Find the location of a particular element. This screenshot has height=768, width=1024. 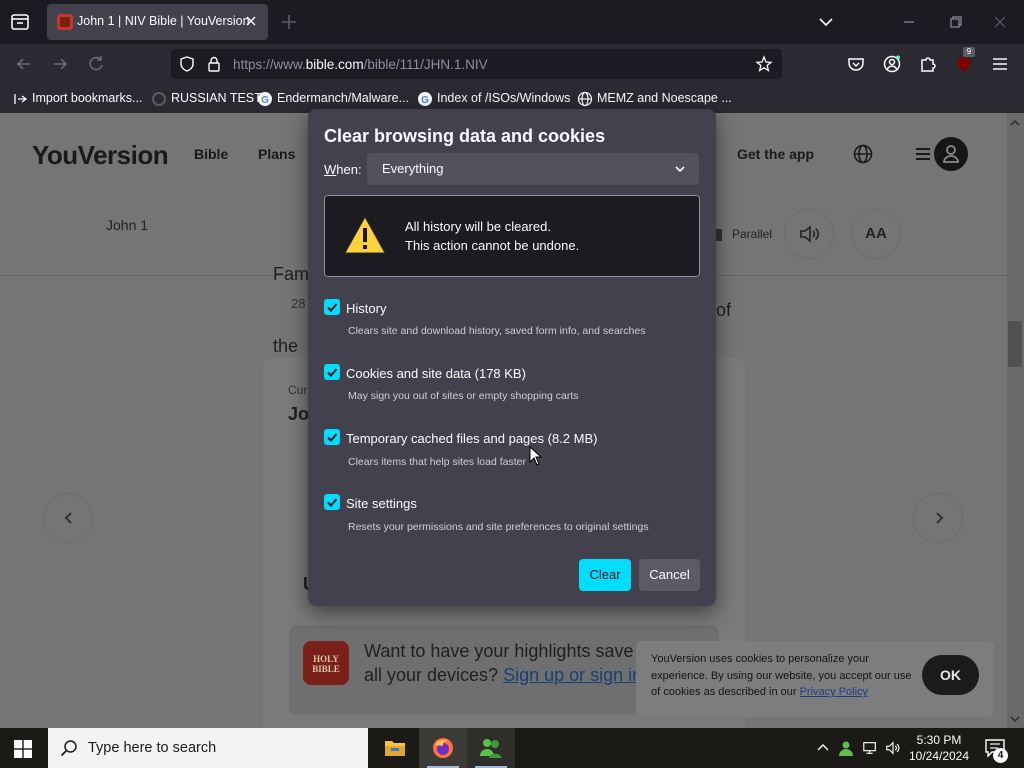

tab-strip: John 1 | NIV Bible | YouVersion is located at coordinates (512, 22).